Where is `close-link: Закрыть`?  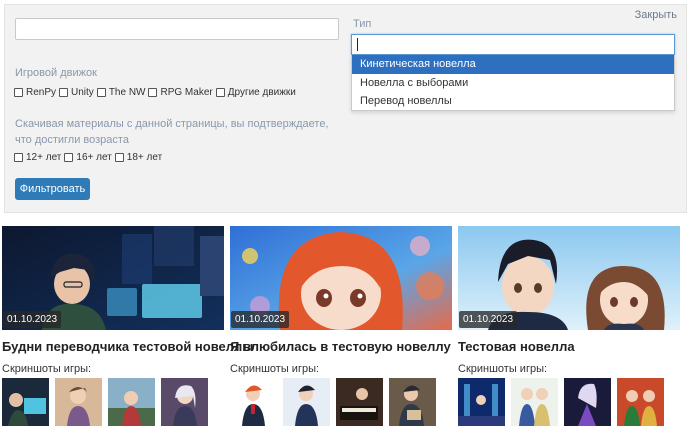
close-link: Закрыть is located at coordinates (656, 15).